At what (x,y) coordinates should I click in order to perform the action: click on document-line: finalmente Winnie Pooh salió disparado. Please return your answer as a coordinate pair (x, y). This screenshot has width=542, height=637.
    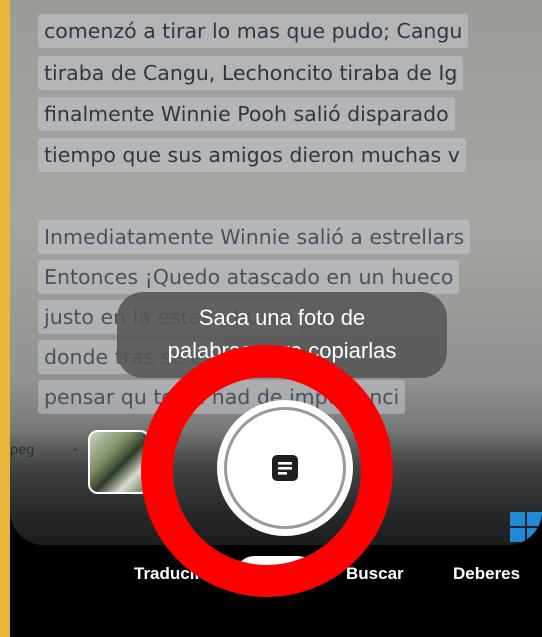
    Looking at the image, I should click on (246, 114).